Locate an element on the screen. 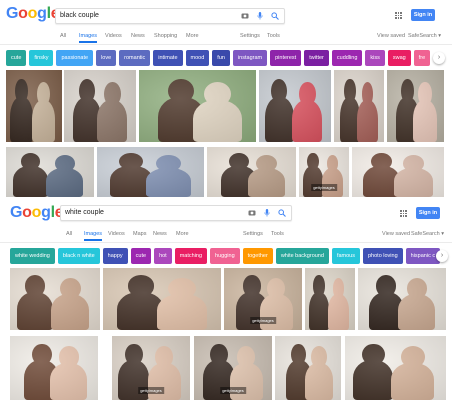 This screenshot has height=400, width=452. related-chip: hot is located at coordinates (163, 256).